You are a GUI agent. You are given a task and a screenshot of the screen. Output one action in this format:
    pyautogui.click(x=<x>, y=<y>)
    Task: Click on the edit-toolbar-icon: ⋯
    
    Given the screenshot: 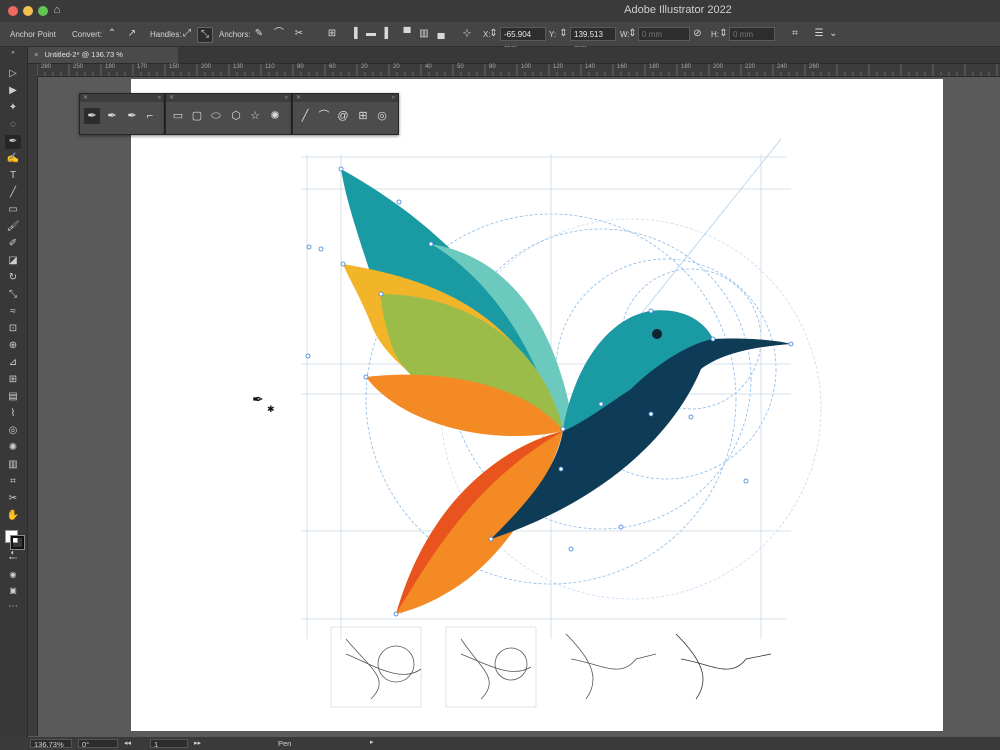 What is the action you would take?
    pyautogui.click(x=13, y=607)
    